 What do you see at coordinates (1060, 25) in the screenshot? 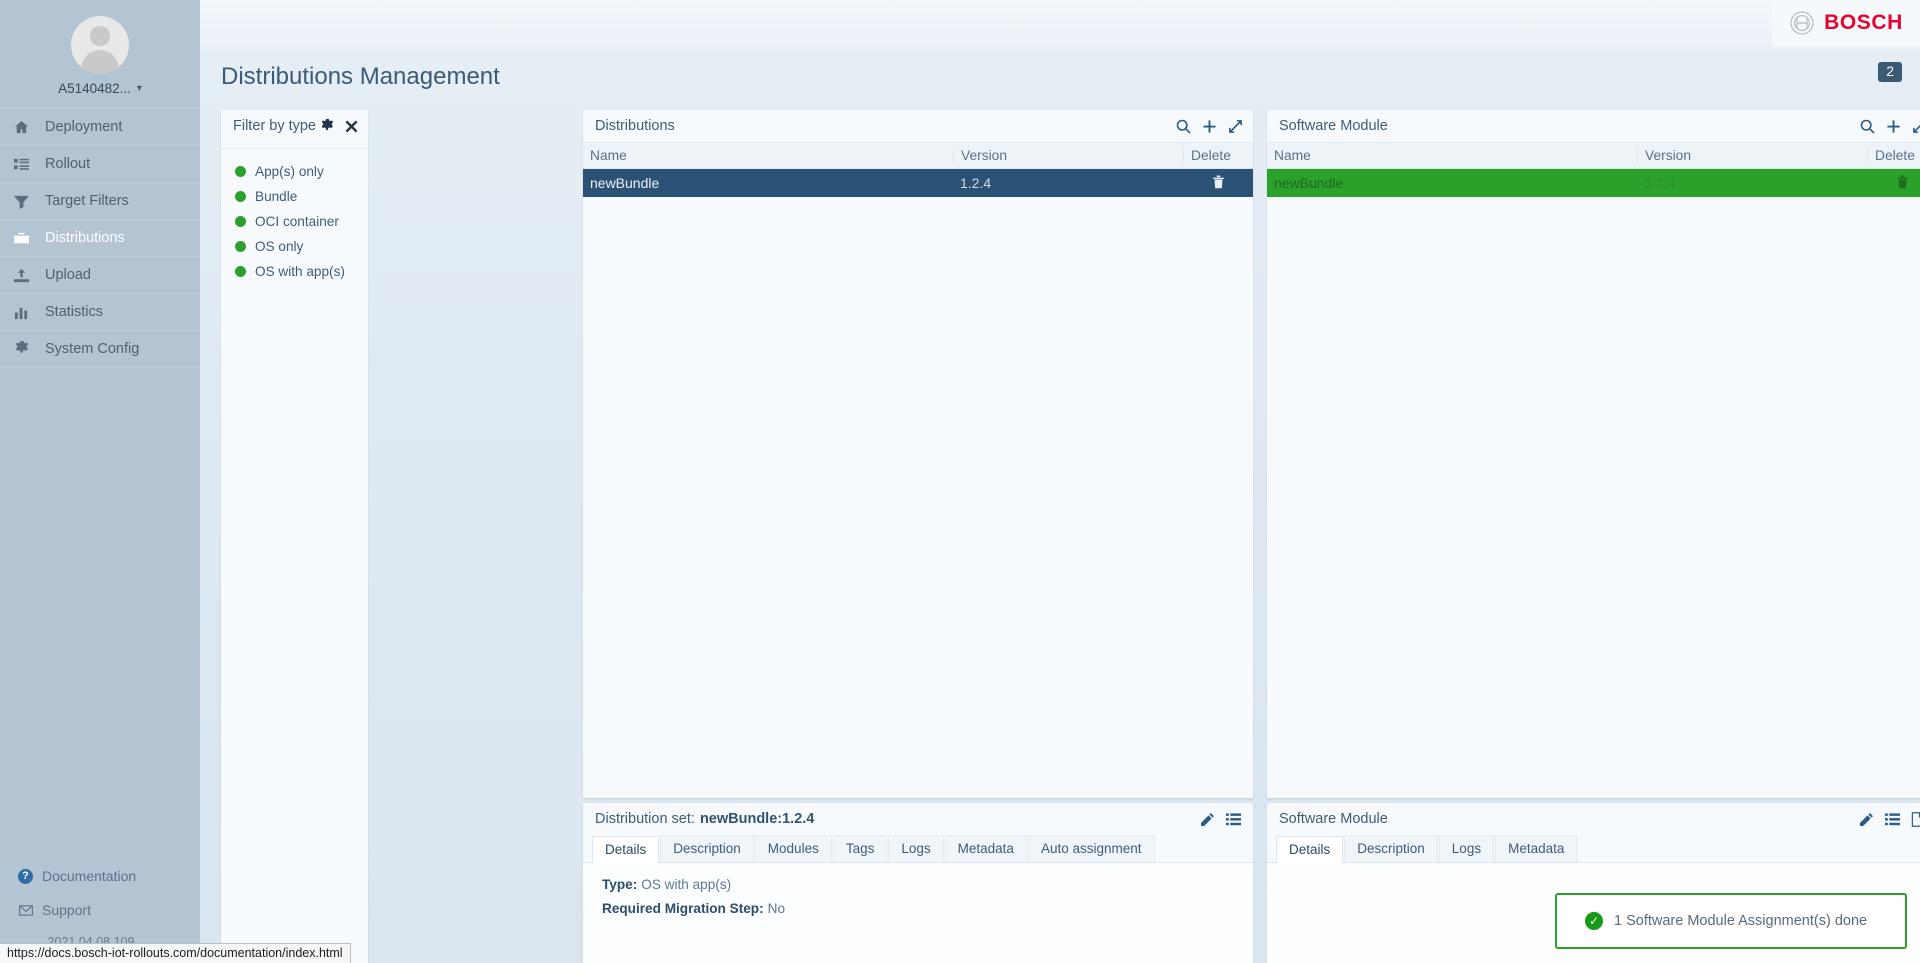
I see `top-bar: BOSCH` at bounding box center [1060, 25].